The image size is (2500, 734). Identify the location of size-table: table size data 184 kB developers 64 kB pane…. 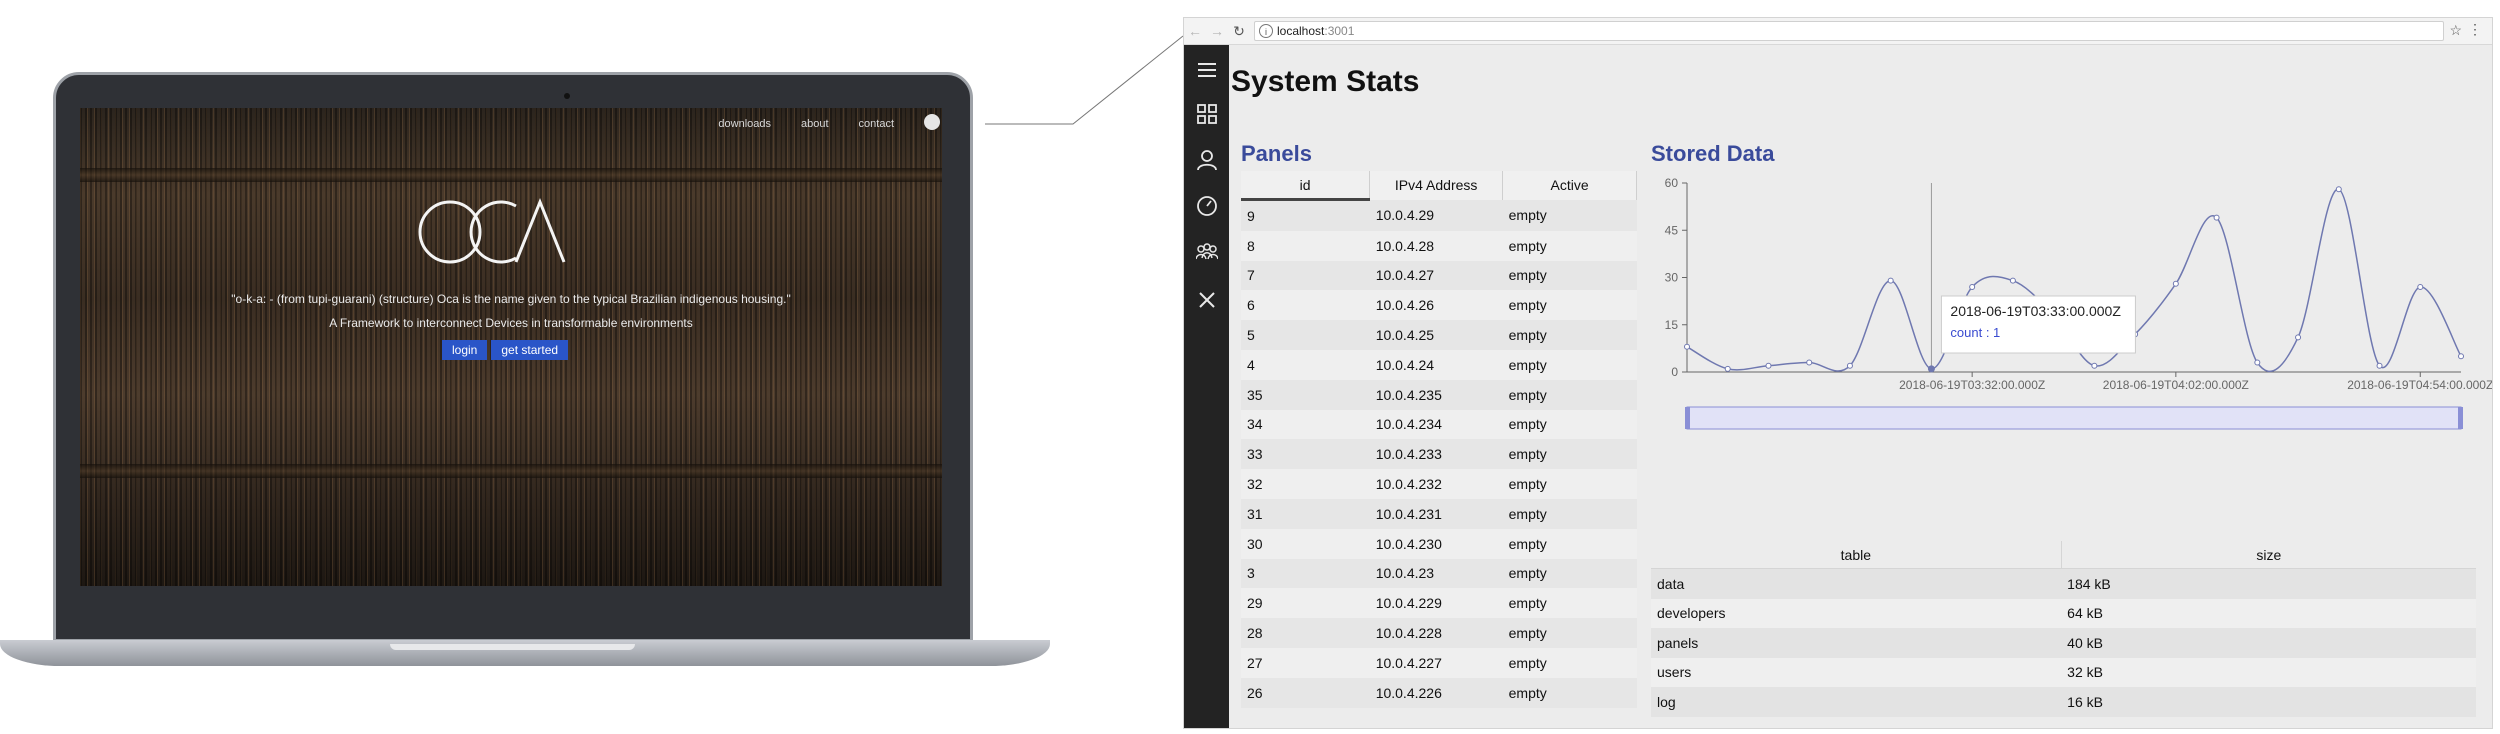
(2063, 629).